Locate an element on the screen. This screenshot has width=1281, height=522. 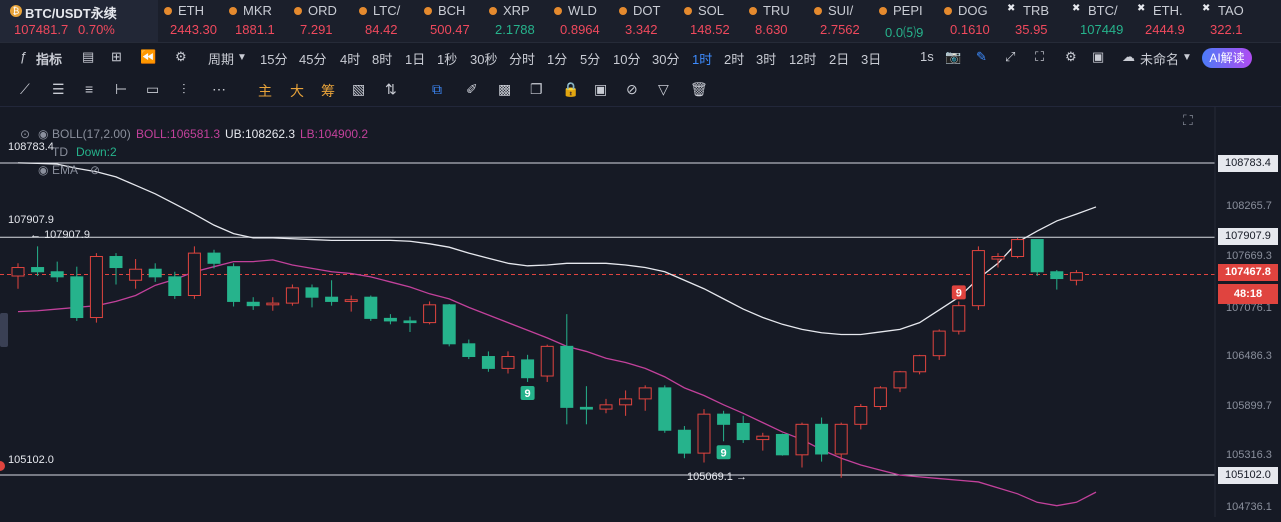
layout-icon: ▤ is located at coordinates (88, 57).